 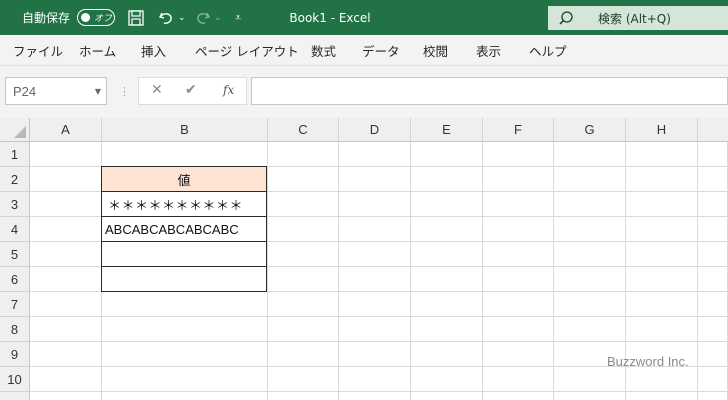 I want to click on column-header-a: A, so click(x=66, y=130).